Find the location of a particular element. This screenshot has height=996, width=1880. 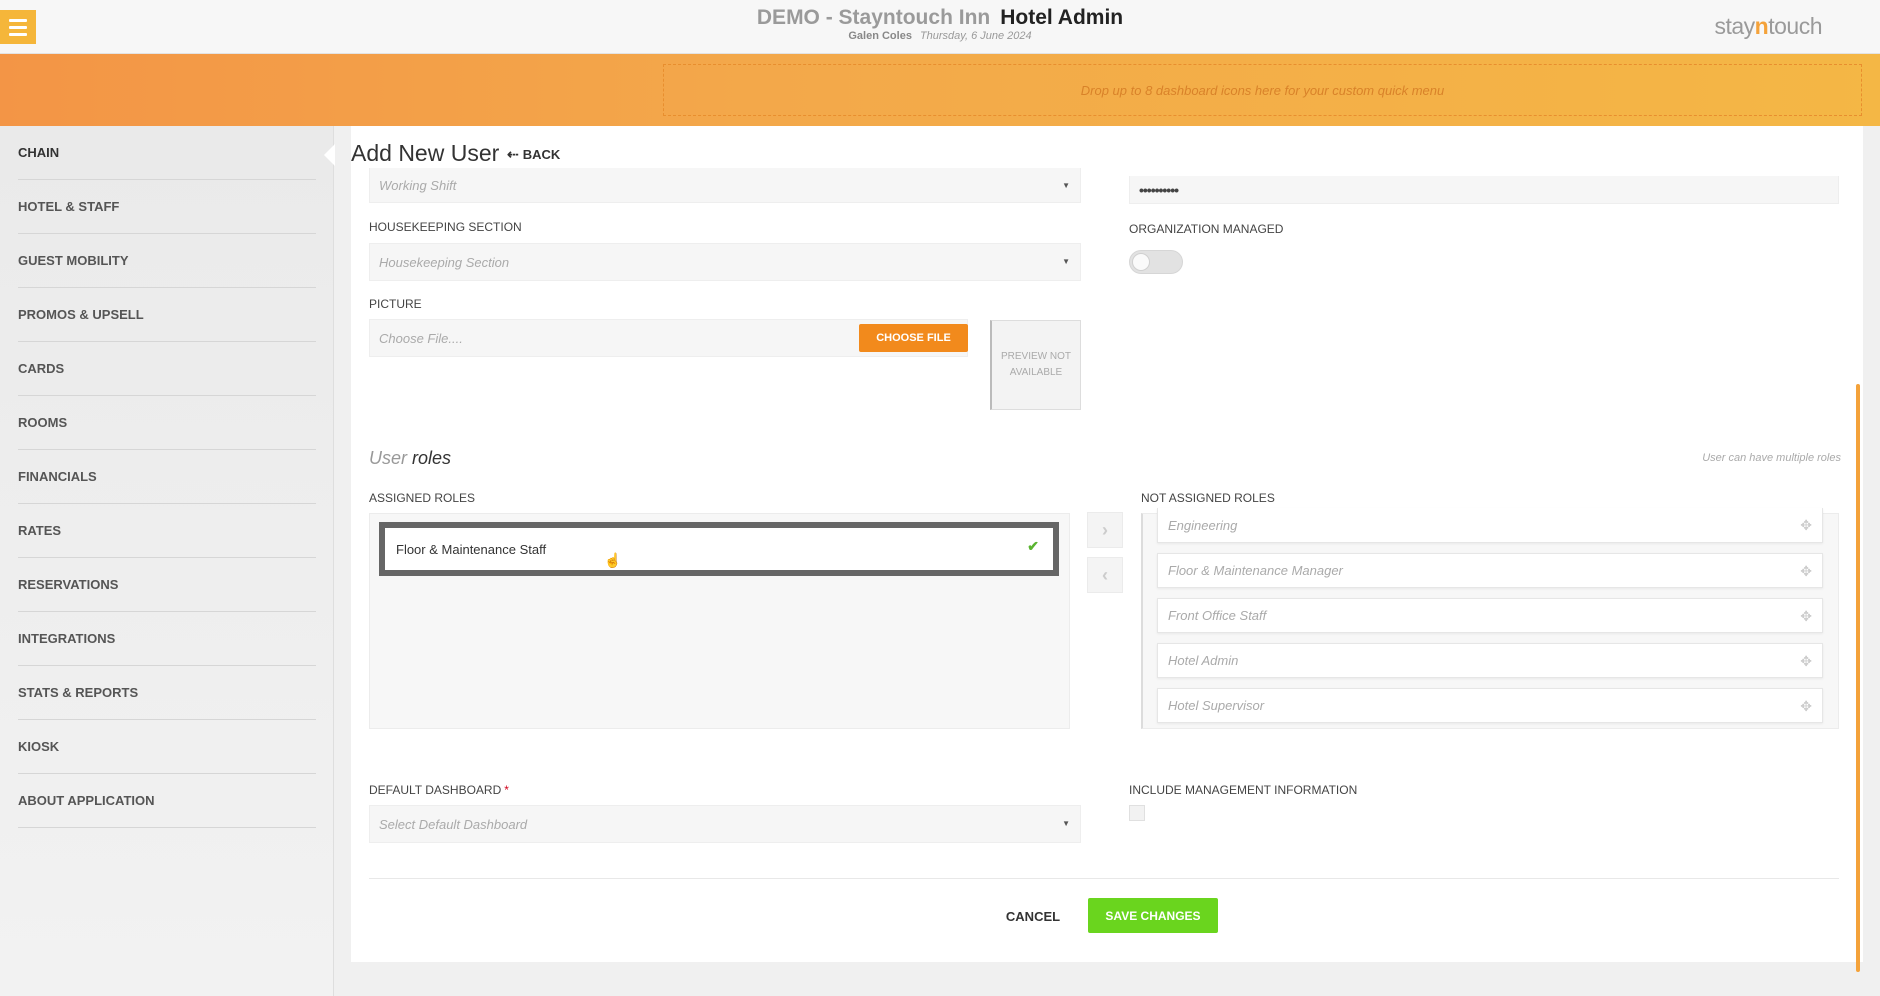

back-button: ⇠ BACK is located at coordinates (533, 154).